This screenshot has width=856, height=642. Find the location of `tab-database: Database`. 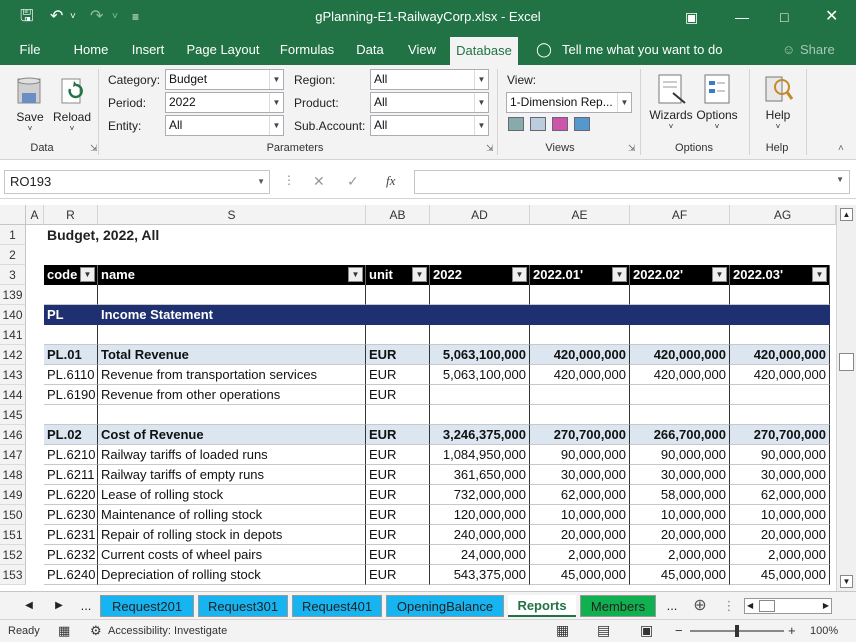

tab-database: Database is located at coordinates (484, 51).